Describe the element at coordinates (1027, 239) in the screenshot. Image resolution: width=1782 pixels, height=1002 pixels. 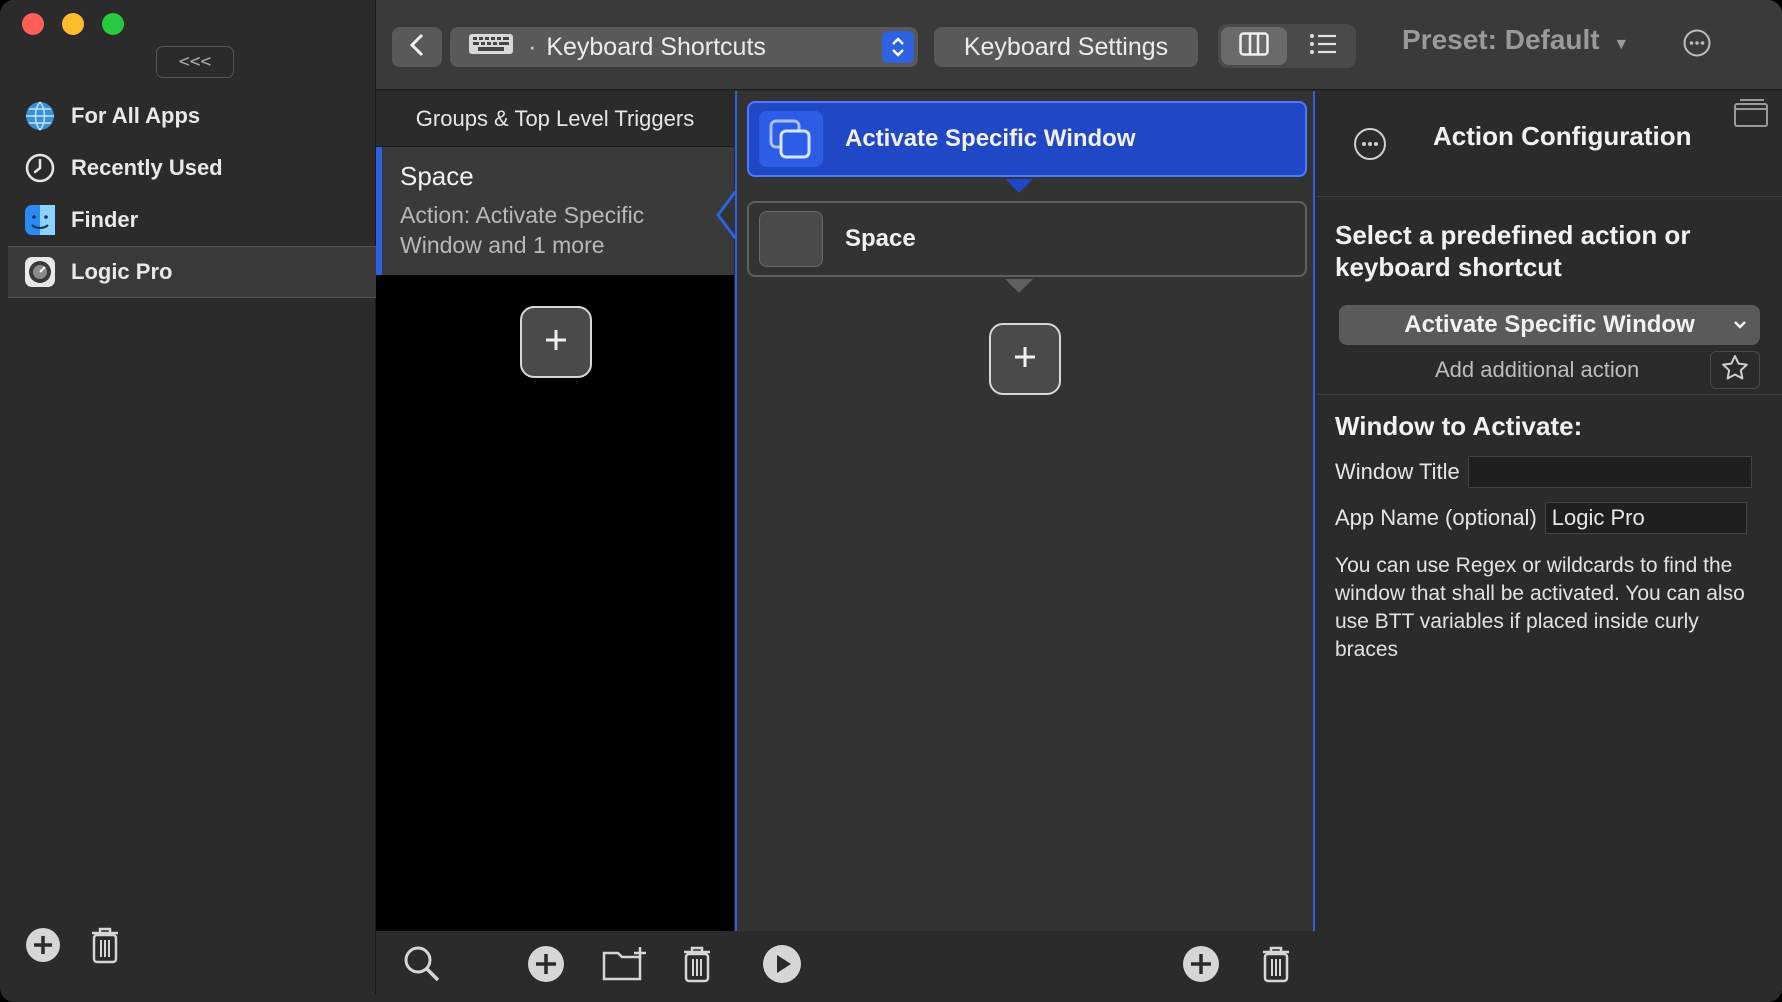
I see `action-card-space: Space` at that location.